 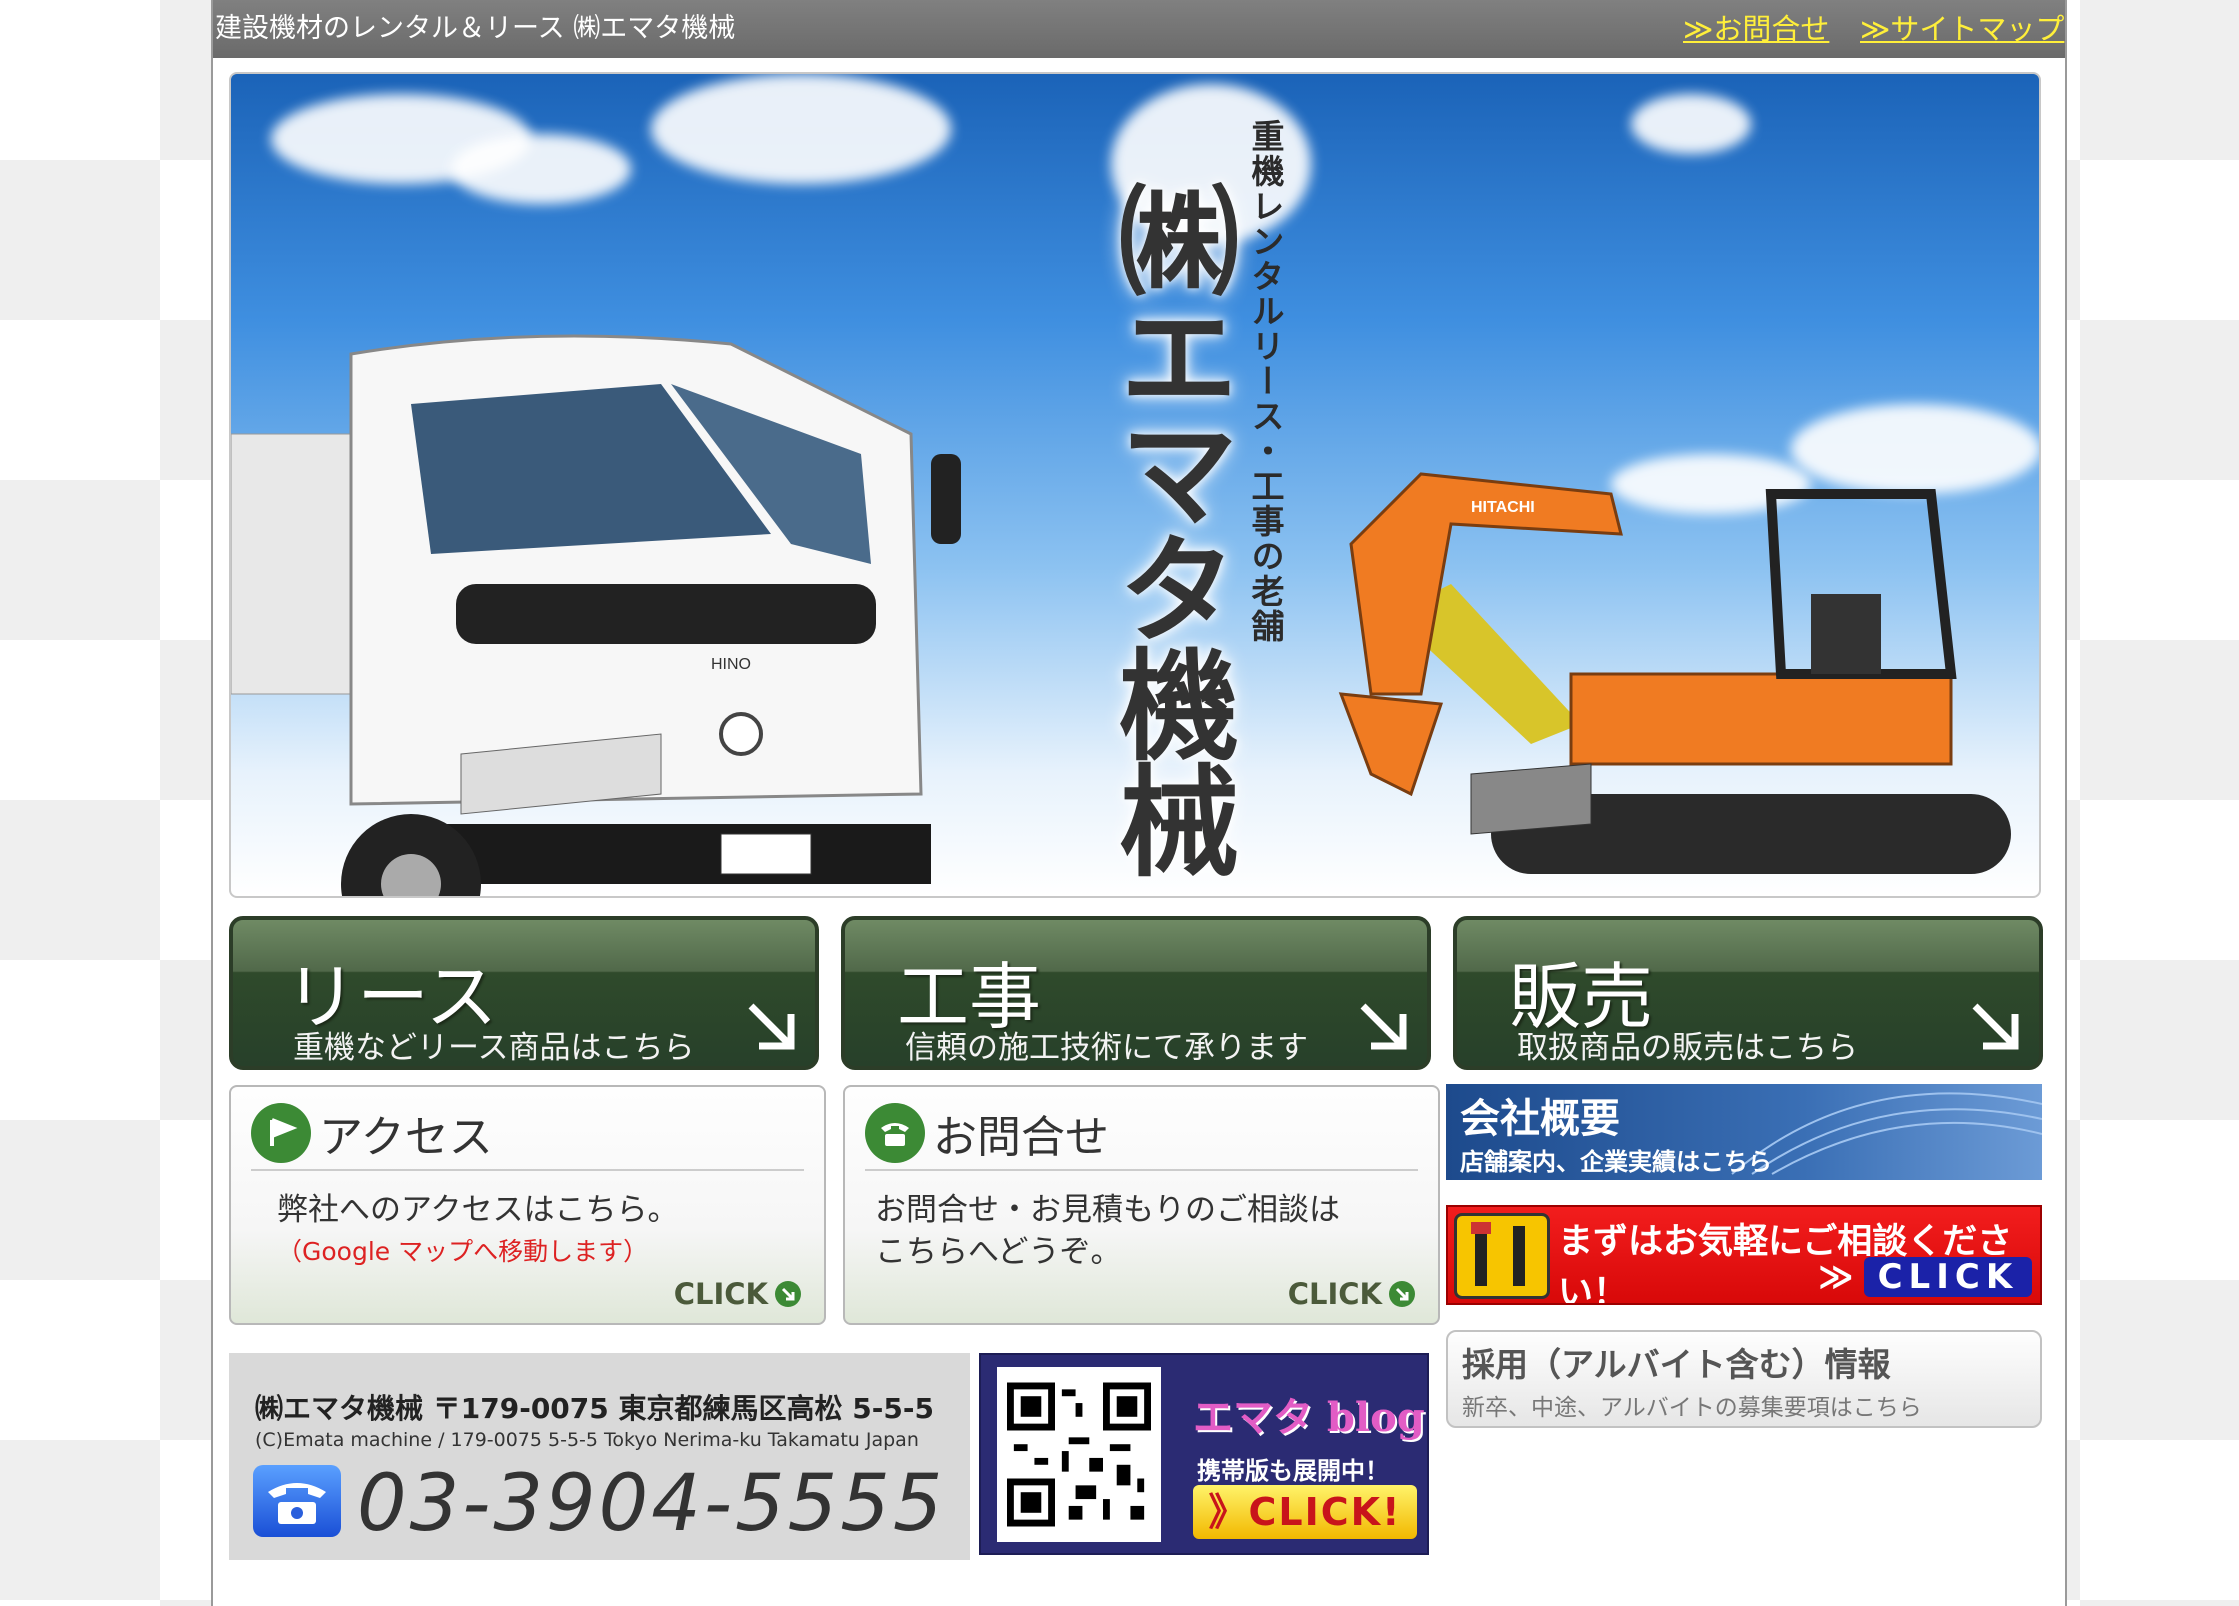 What do you see at coordinates (524, 993) in the screenshot?
I see `lease-button: リース 重機などリース商品はこちら` at bounding box center [524, 993].